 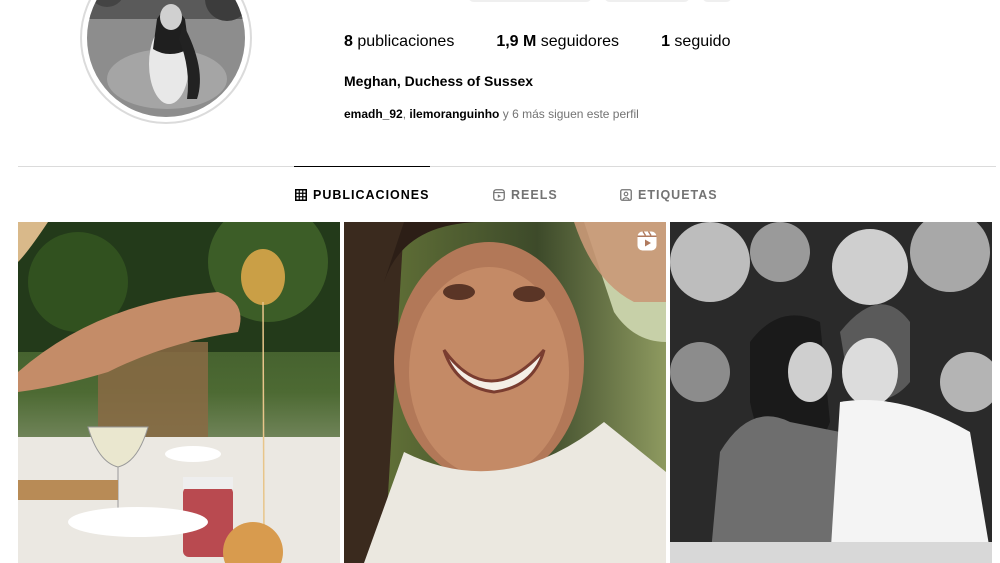 What do you see at coordinates (626, 195) in the screenshot?
I see `tagged-icon` at bounding box center [626, 195].